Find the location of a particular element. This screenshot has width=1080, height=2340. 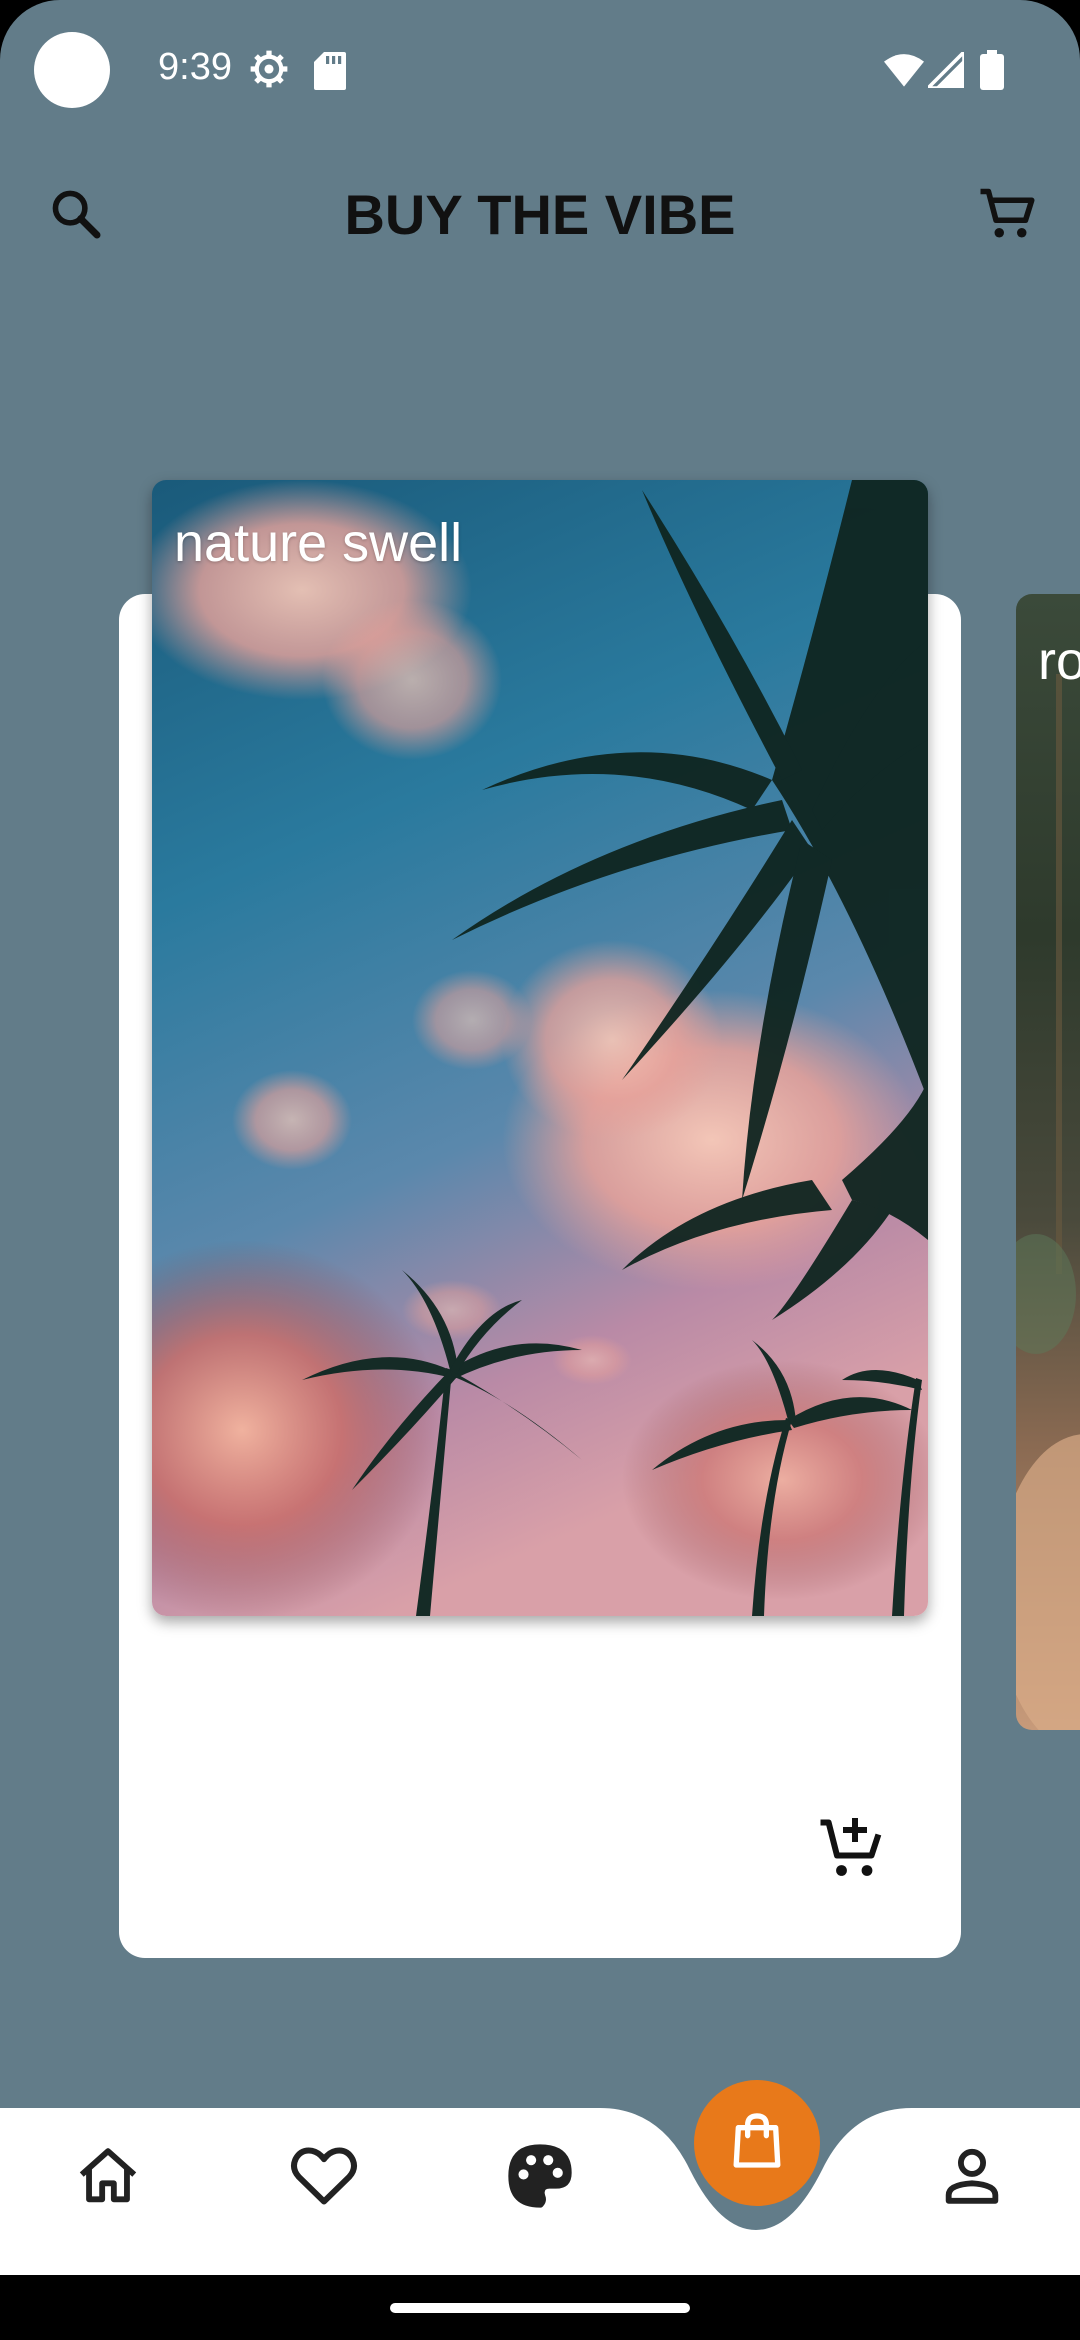

gesture-navigation-area is located at coordinates (540, 2307).